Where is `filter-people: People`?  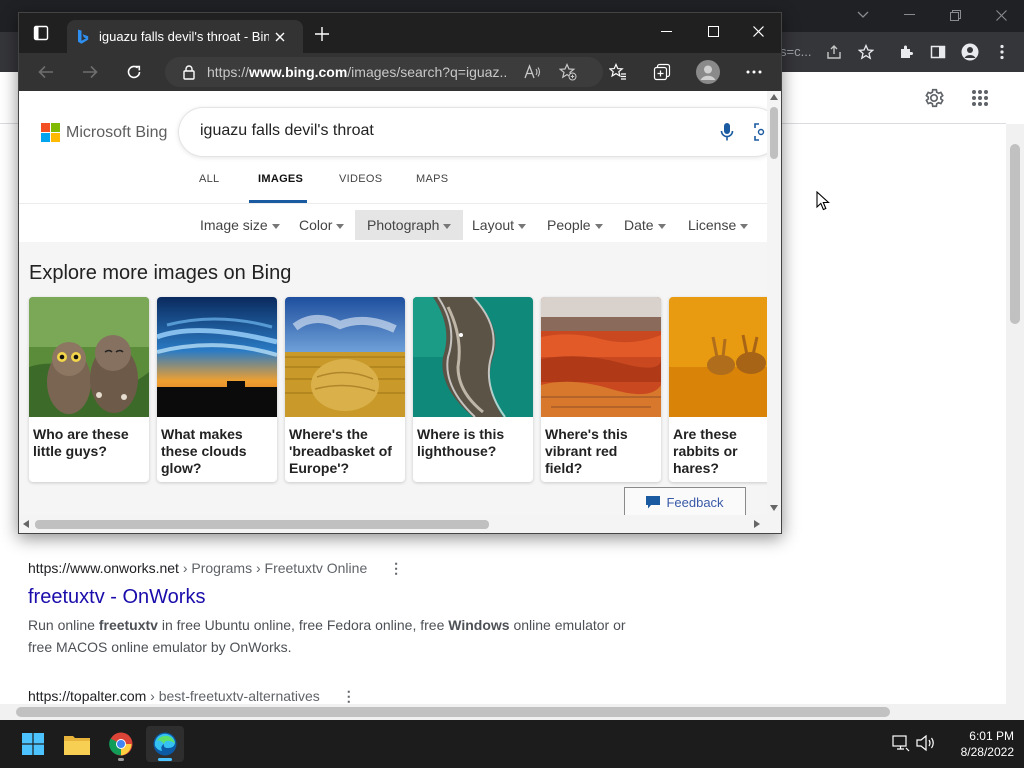
filter-people: People is located at coordinates (575, 225).